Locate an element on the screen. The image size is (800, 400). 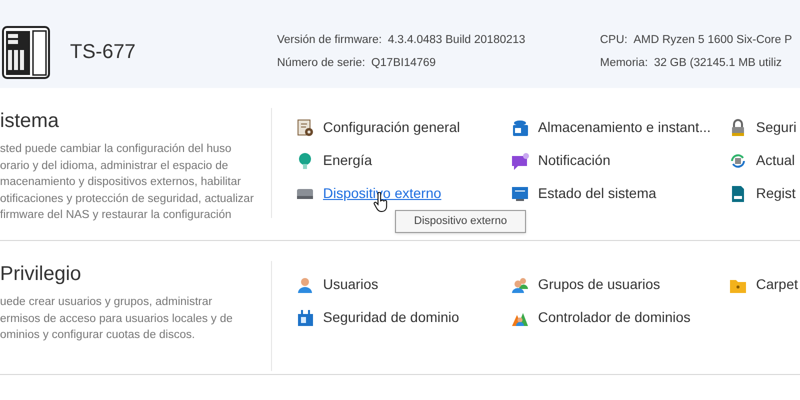
settings-link: Notificación is located at coordinates (574, 160).